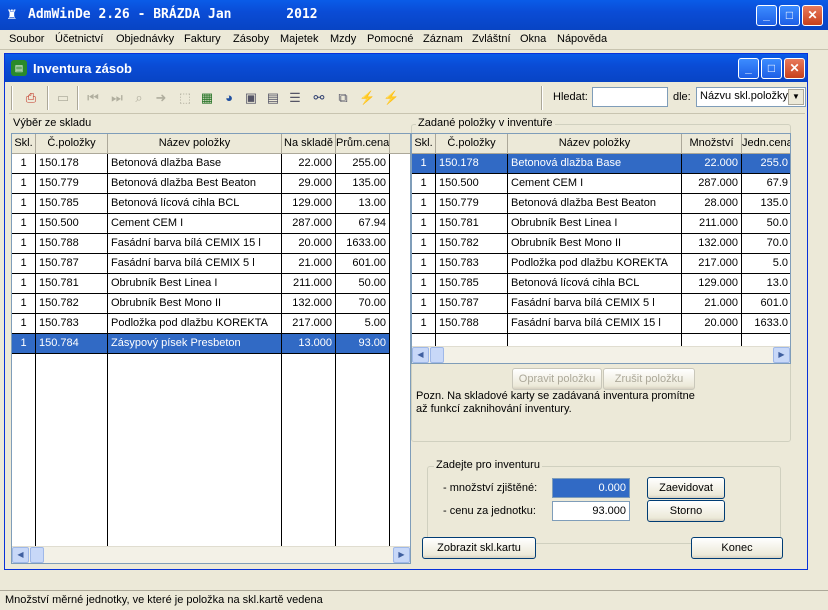  Describe the element at coordinates (251, 39) in the screenshot. I see `menu-item-4: Zásoby` at that location.